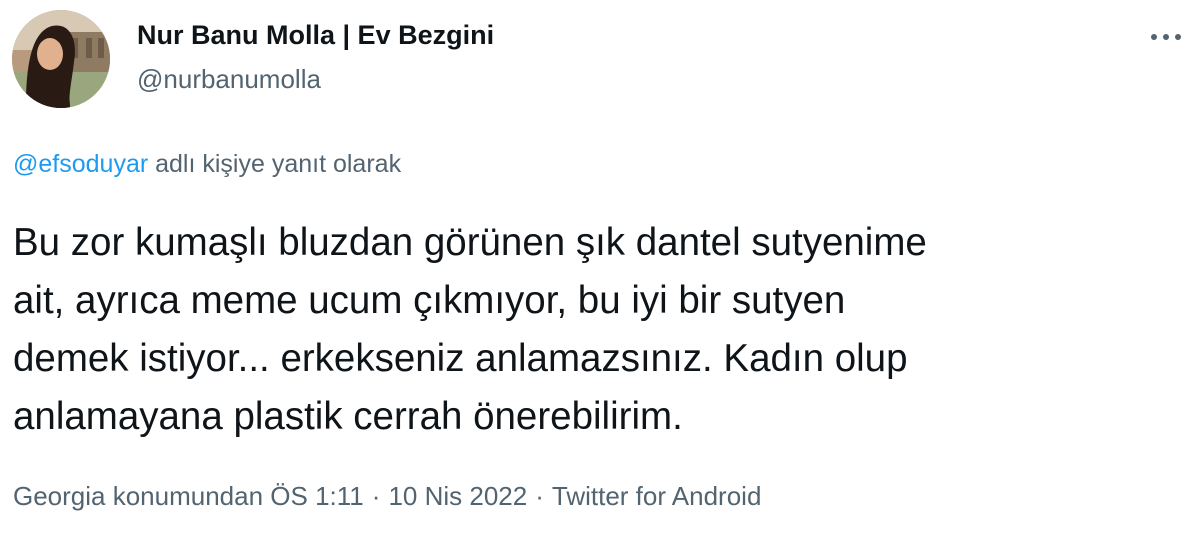 This screenshot has width=1200, height=535. I want to click on more-options-icon, so click(1166, 37).